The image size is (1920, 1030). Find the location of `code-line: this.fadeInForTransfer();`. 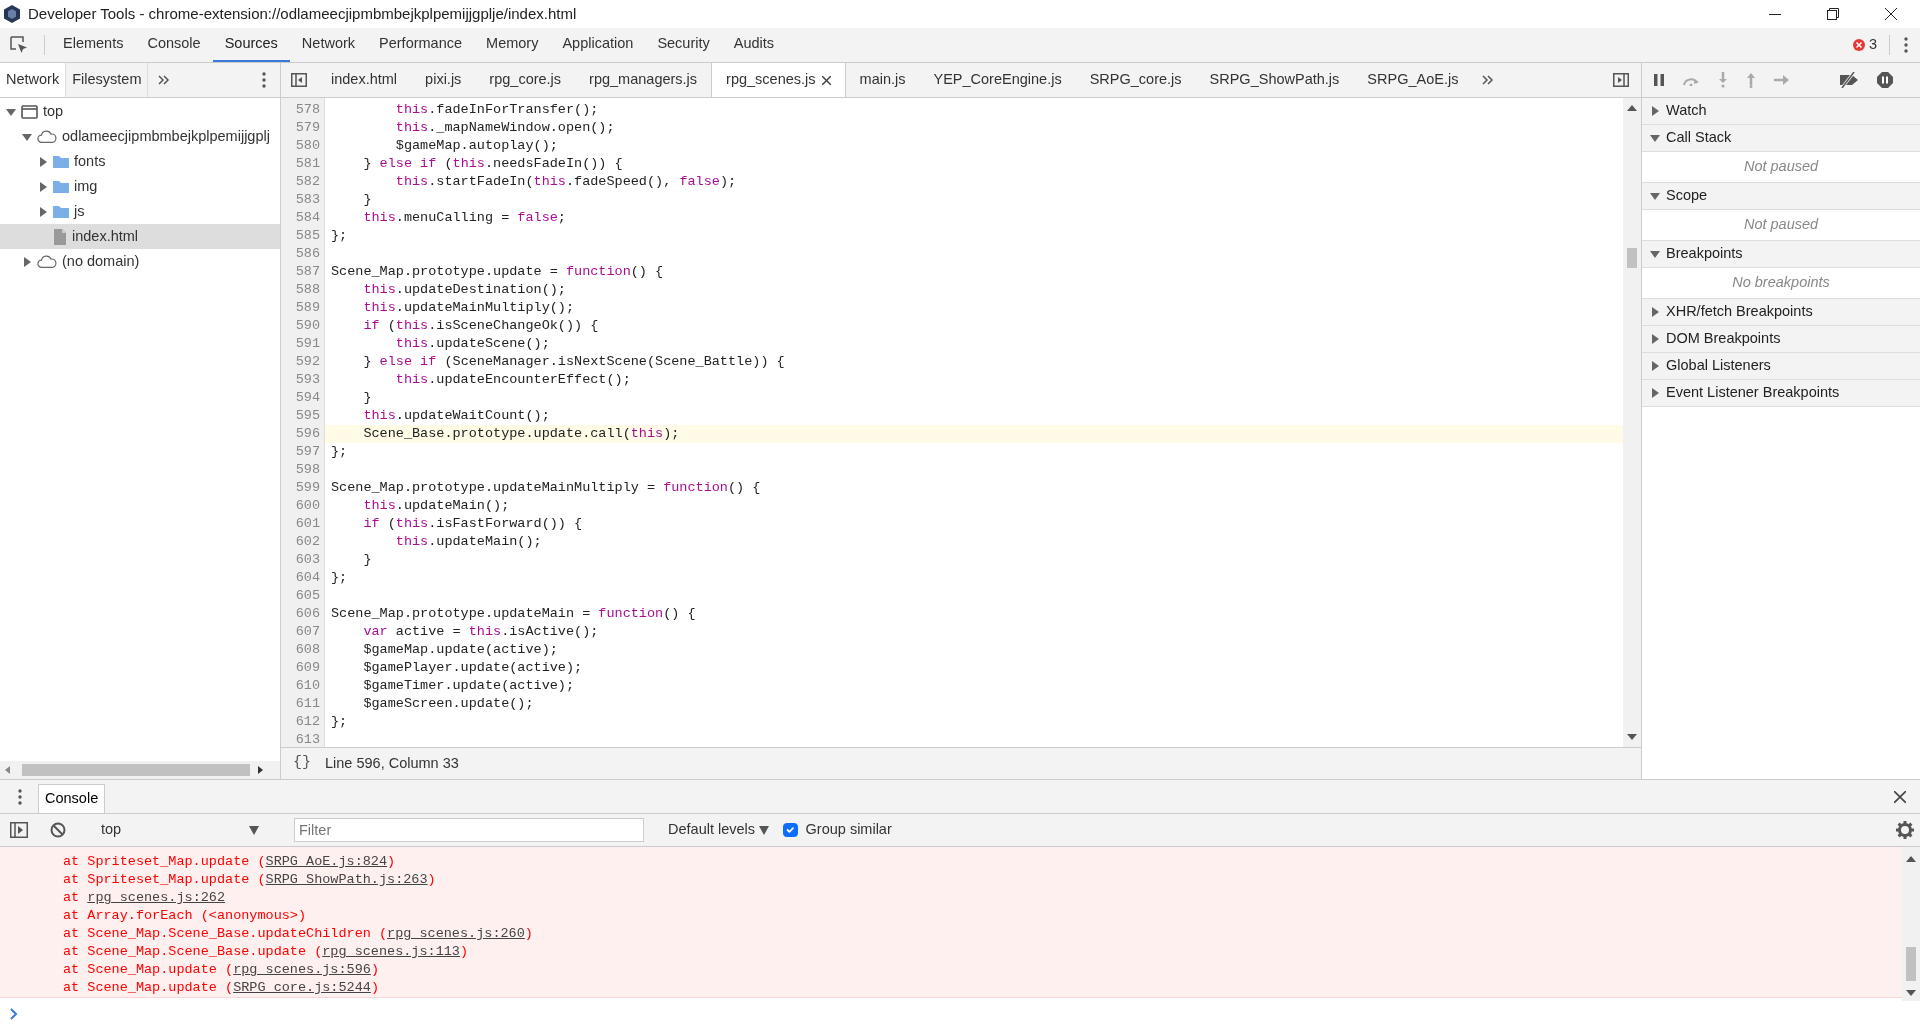

code-line: this.fadeInForTransfer(); is located at coordinates (497, 110).